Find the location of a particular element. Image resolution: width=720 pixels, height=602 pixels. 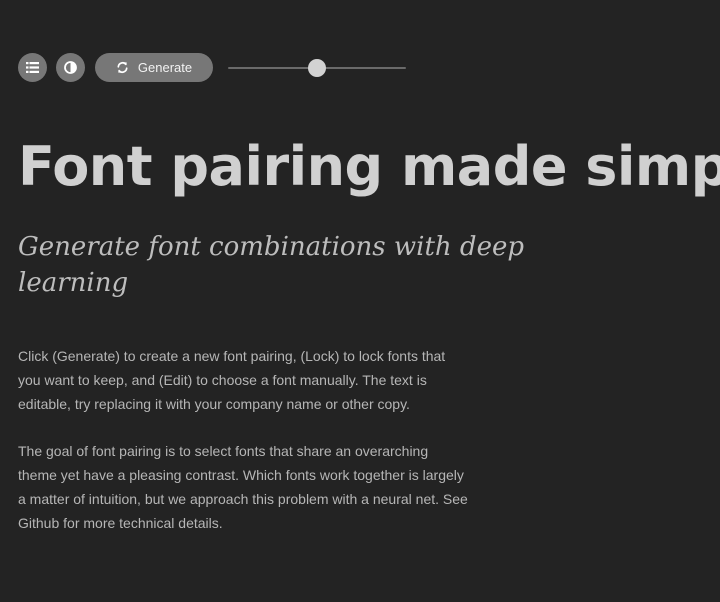

list-button is located at coordinates (32, 67).